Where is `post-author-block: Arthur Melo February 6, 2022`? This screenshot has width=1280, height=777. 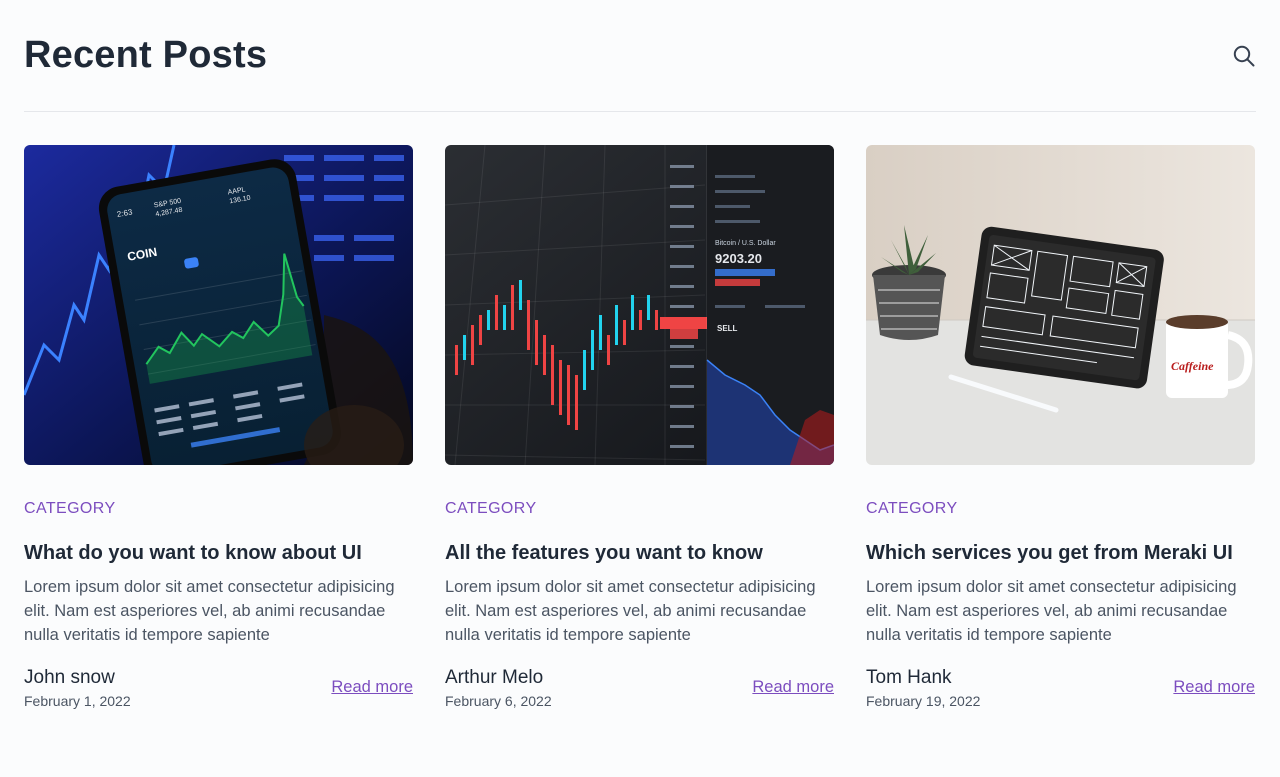
post-author-block: Arthur Melo February 6, 2022 is located at coordinates (498, 688).